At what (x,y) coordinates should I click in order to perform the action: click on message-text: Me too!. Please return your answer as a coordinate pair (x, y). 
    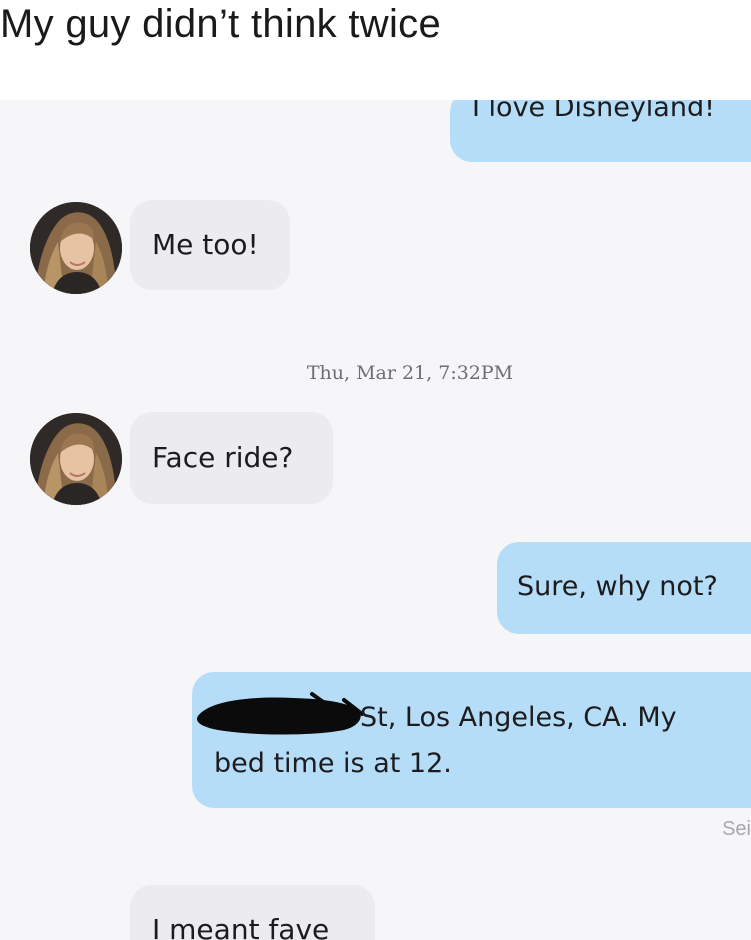
    Looking at the image, I should click on (205, 244).